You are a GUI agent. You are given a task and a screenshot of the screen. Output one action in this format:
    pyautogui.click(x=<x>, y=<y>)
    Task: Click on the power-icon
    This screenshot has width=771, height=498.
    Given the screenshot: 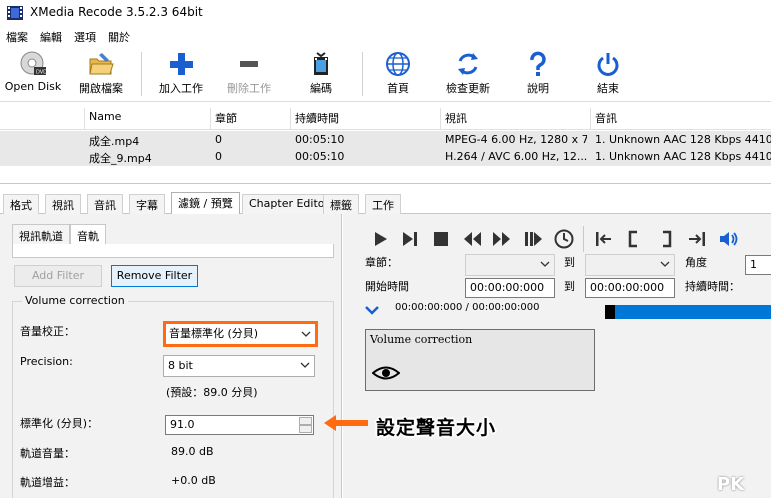 What is the action you would take?
    pyautogui.click(x=608, y=64)
    